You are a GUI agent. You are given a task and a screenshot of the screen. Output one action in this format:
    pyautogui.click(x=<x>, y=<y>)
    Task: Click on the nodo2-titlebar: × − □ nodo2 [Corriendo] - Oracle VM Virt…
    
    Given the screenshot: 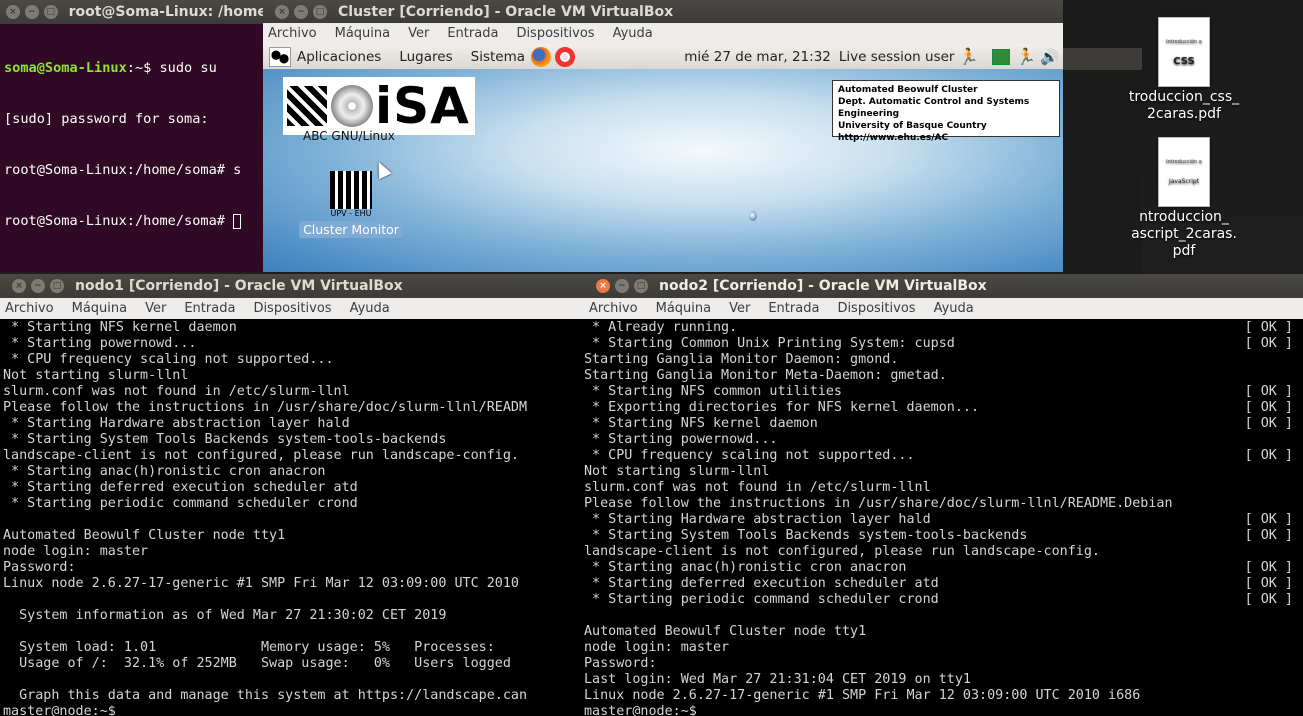 What is the action you would take?
    pyautogui.click(x=943, y=286)
    